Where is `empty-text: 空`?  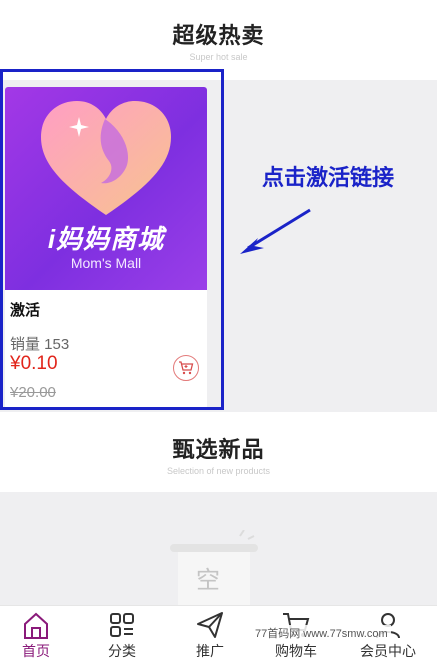
empty-text: 空 is located at coordinates (208, 580).